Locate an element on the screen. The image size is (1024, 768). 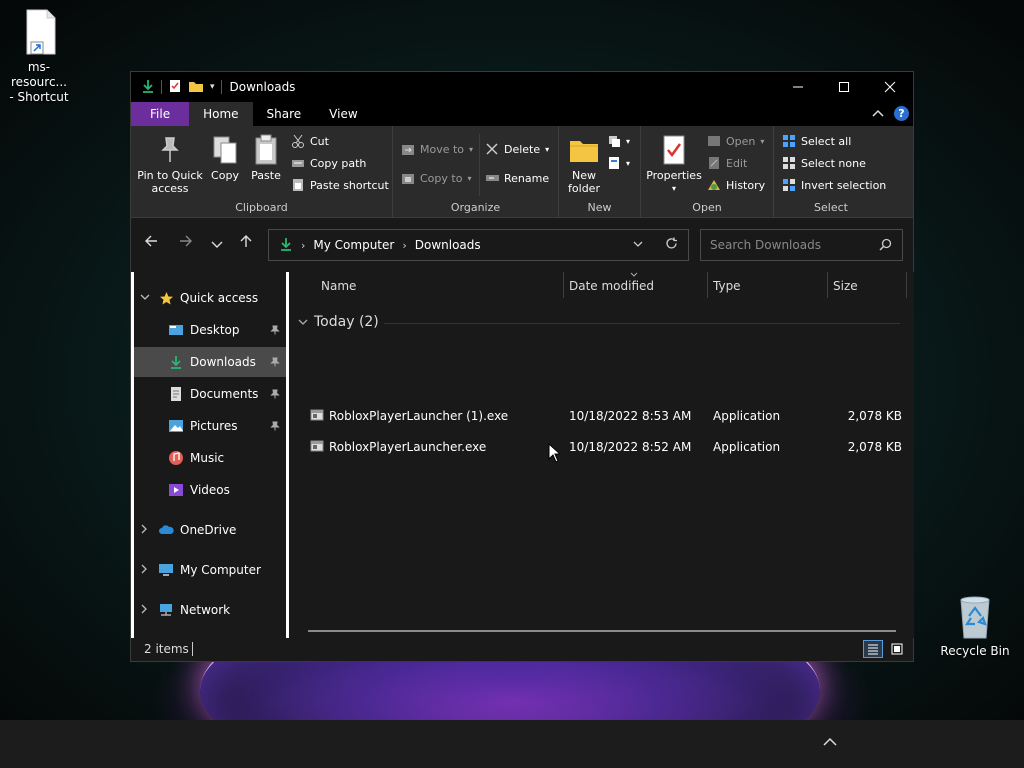
delete-button: Delete ▾ is located at coordinates (517, 149).